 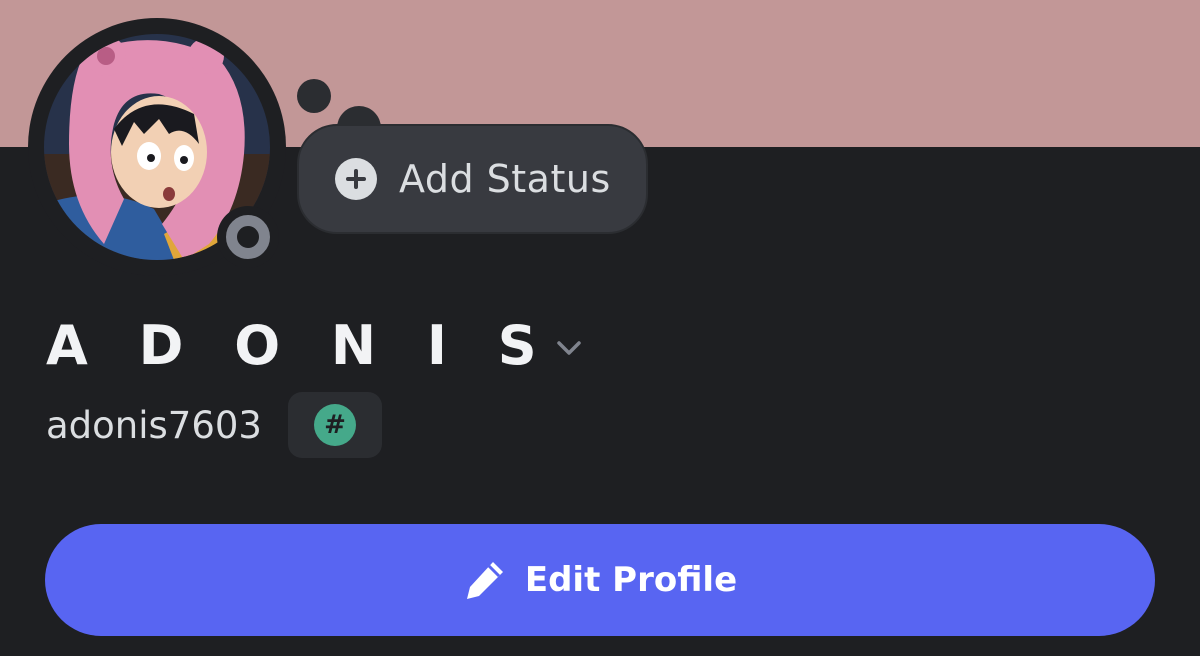 I want to click on display-name-selector: A D O N I S, so click(x=314, y=346).